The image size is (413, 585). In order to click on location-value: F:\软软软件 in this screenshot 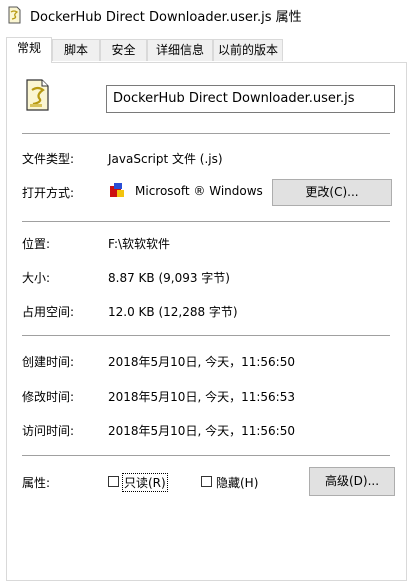, I will do `click(139, 244)`.